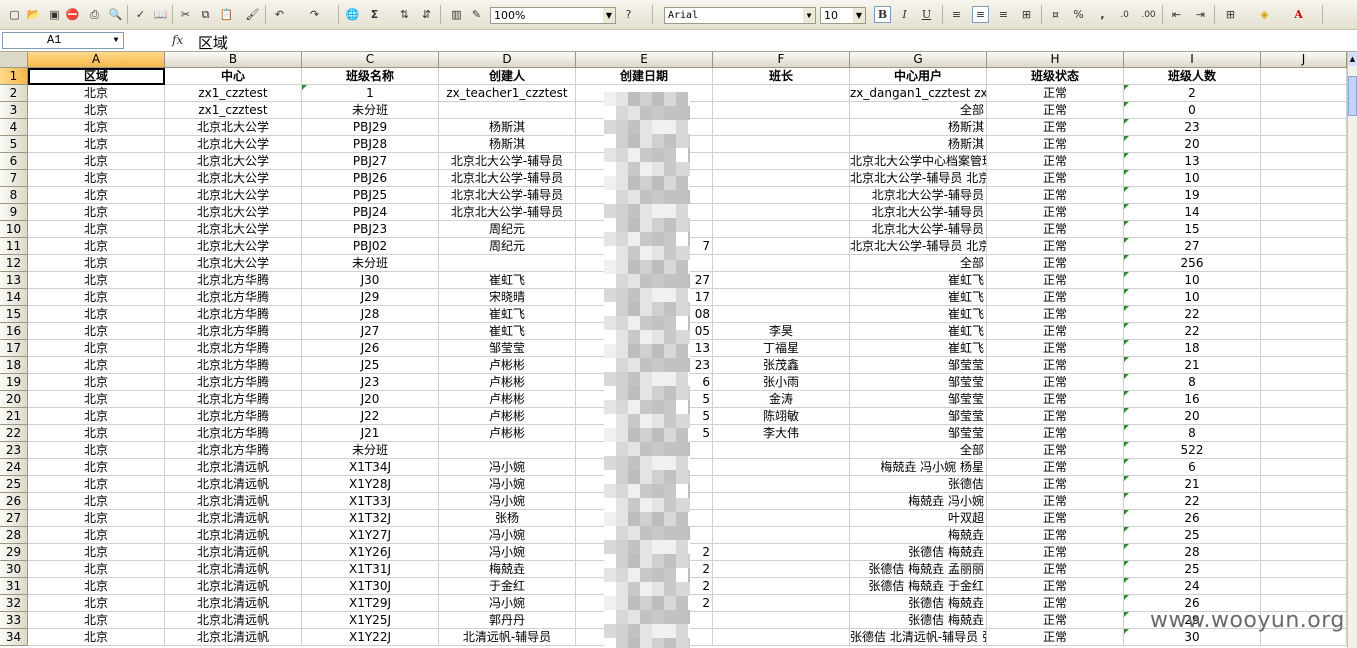 The image size is (1357, 648). Describe the element at coordinates (370, 144) in the screenshot. I see `cell-c: PBJ28` at that location.